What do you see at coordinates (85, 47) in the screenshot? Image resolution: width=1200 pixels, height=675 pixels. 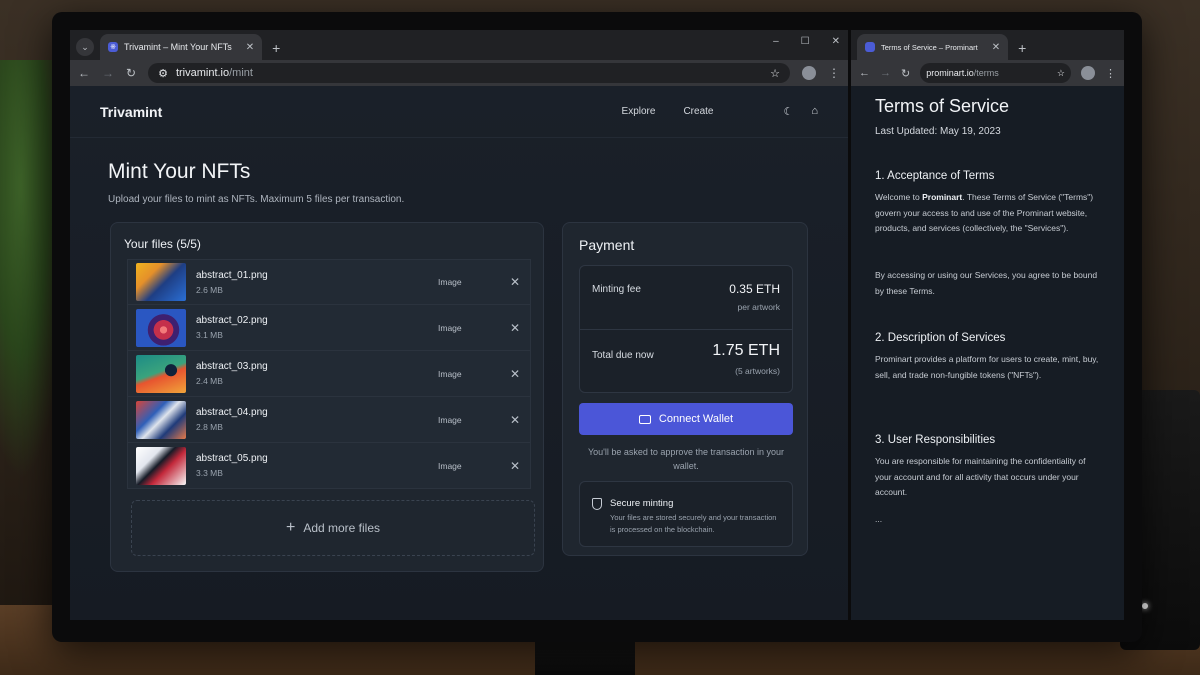 I see `tab-search-icon: ⌄` at bounding box center [85, 47].